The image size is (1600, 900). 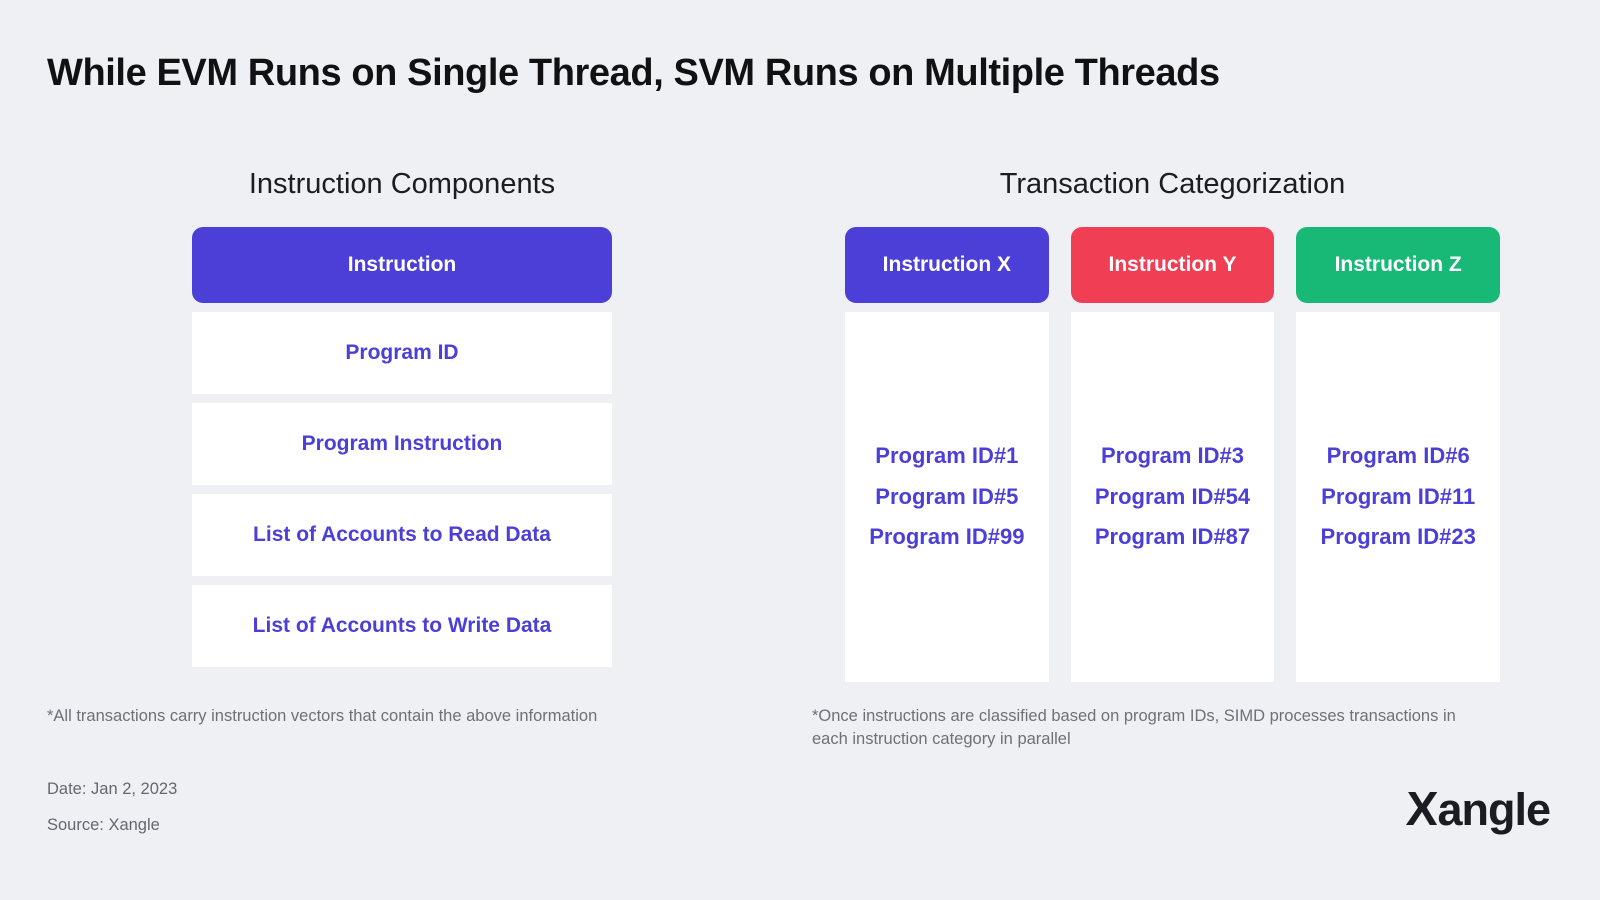 What do you see at coordinates (402, 184) in the screenshot?
I see `instruction-components-title: Instruction Components` at bounding box center [402, 184].